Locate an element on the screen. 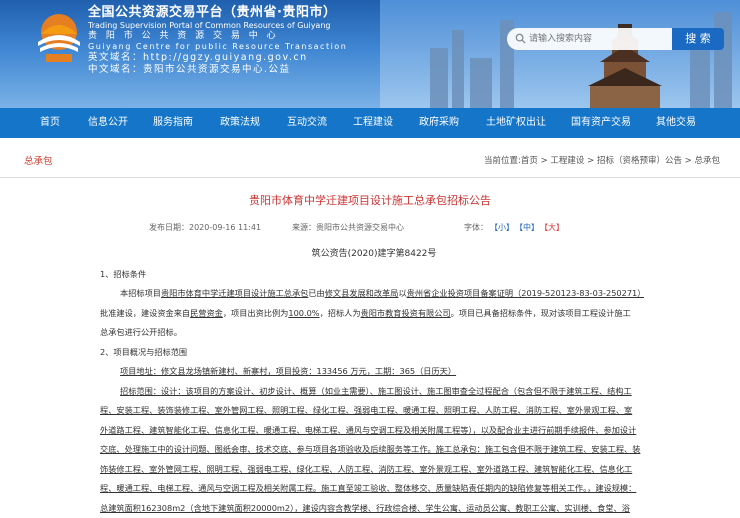 This screenshot has width=740, height=518. nav-item-procurement: 政府采购 is located at coordinates (439, 123).